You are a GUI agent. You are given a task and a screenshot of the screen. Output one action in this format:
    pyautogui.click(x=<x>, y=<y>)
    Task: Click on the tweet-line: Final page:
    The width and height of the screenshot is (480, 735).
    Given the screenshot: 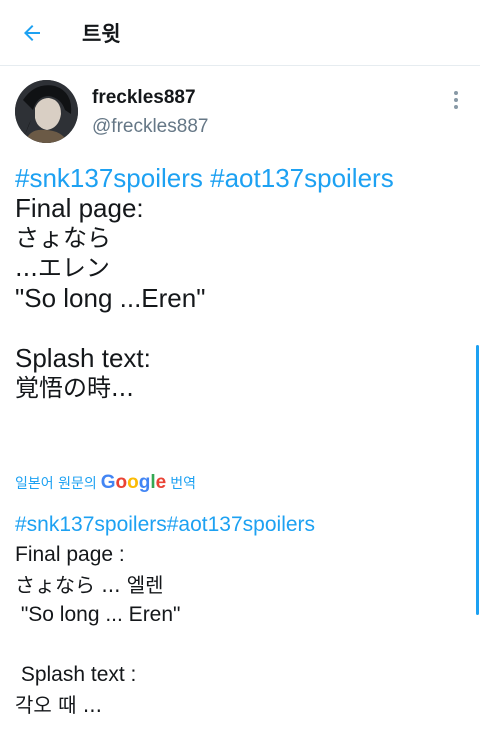 What is the action you would take?
    pyautogui.click(x=79, y=208)
    